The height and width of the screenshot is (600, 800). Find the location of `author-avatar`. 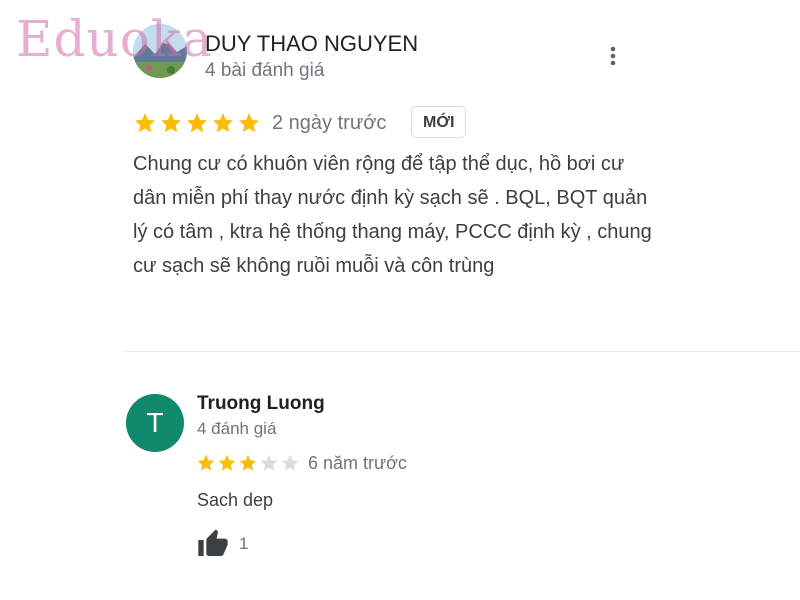

author-avatar is located at coordinates (160, 51).